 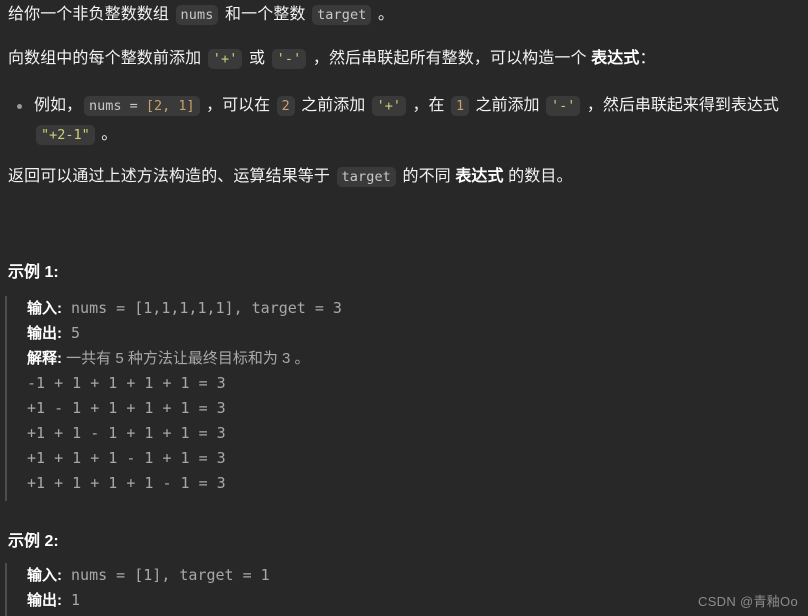 I want to click on example-2-block: 输入: nums = [1], target = 1 输出: 1, so click(x=395, y=589).